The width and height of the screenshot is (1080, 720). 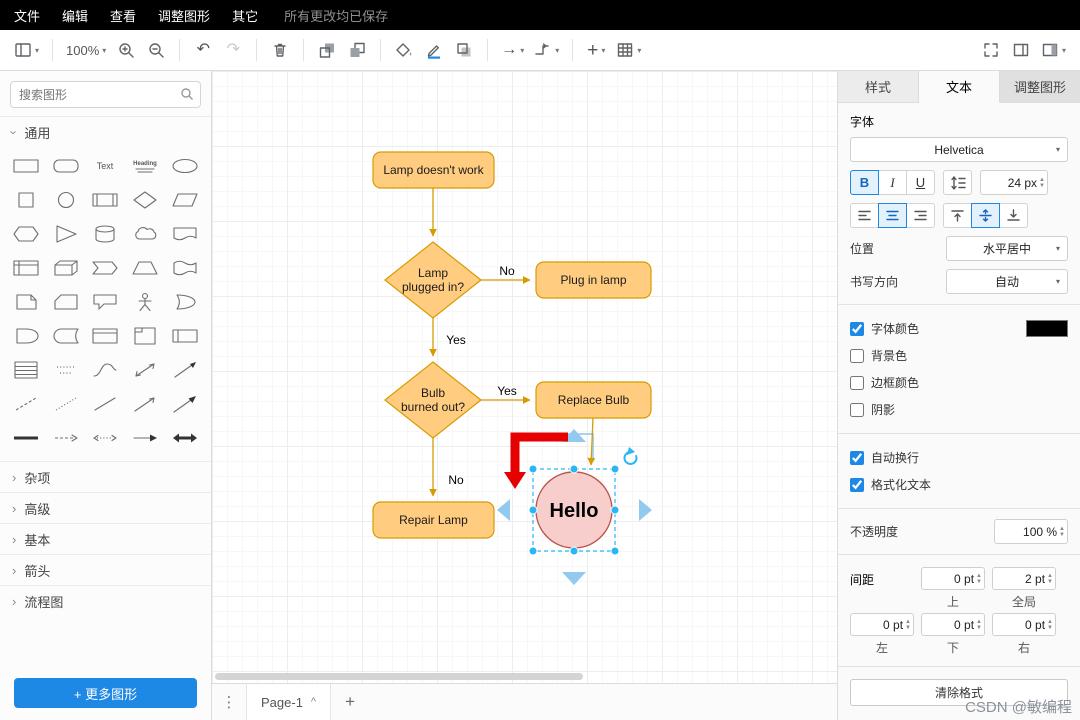 What do you see at coordinates (185, 268) in the screenshot?
I see `shape-tape` at bounding box center [185, 268].